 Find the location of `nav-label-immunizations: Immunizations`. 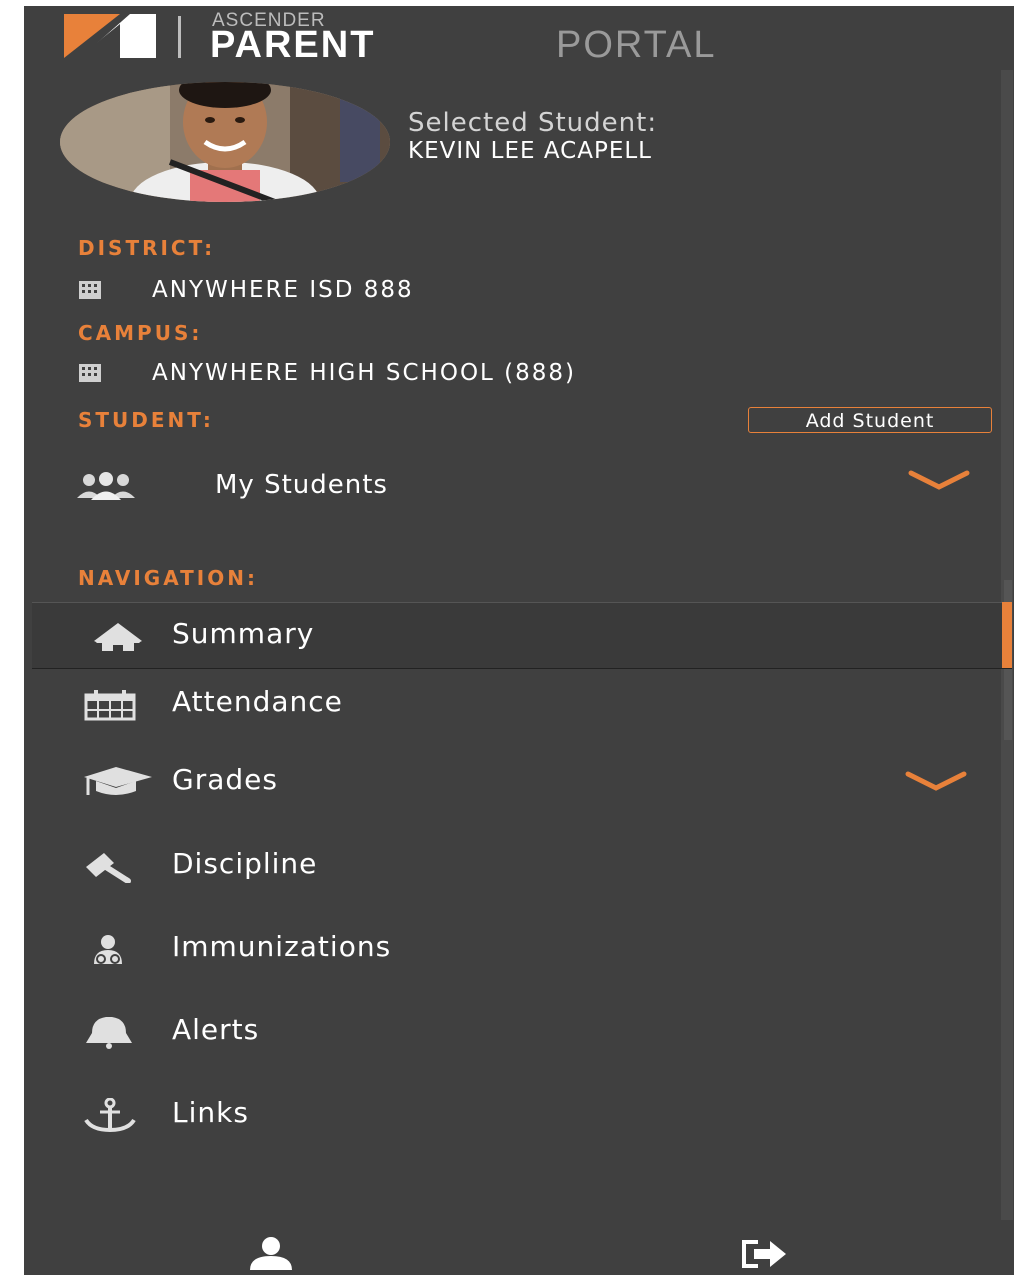

nav-label-immunizations: Immunizations is located at coordinates (282, 946).